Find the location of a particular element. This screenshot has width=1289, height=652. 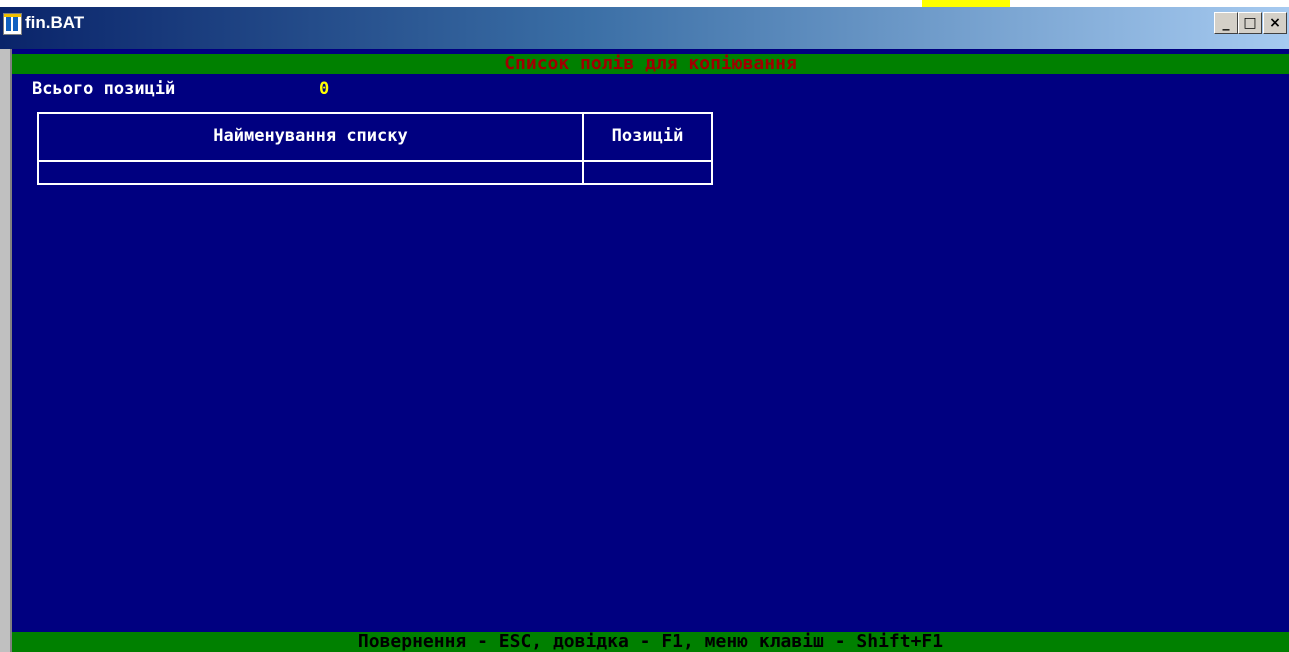

total-positions-value: 0 is located at coordinates (324, 89).